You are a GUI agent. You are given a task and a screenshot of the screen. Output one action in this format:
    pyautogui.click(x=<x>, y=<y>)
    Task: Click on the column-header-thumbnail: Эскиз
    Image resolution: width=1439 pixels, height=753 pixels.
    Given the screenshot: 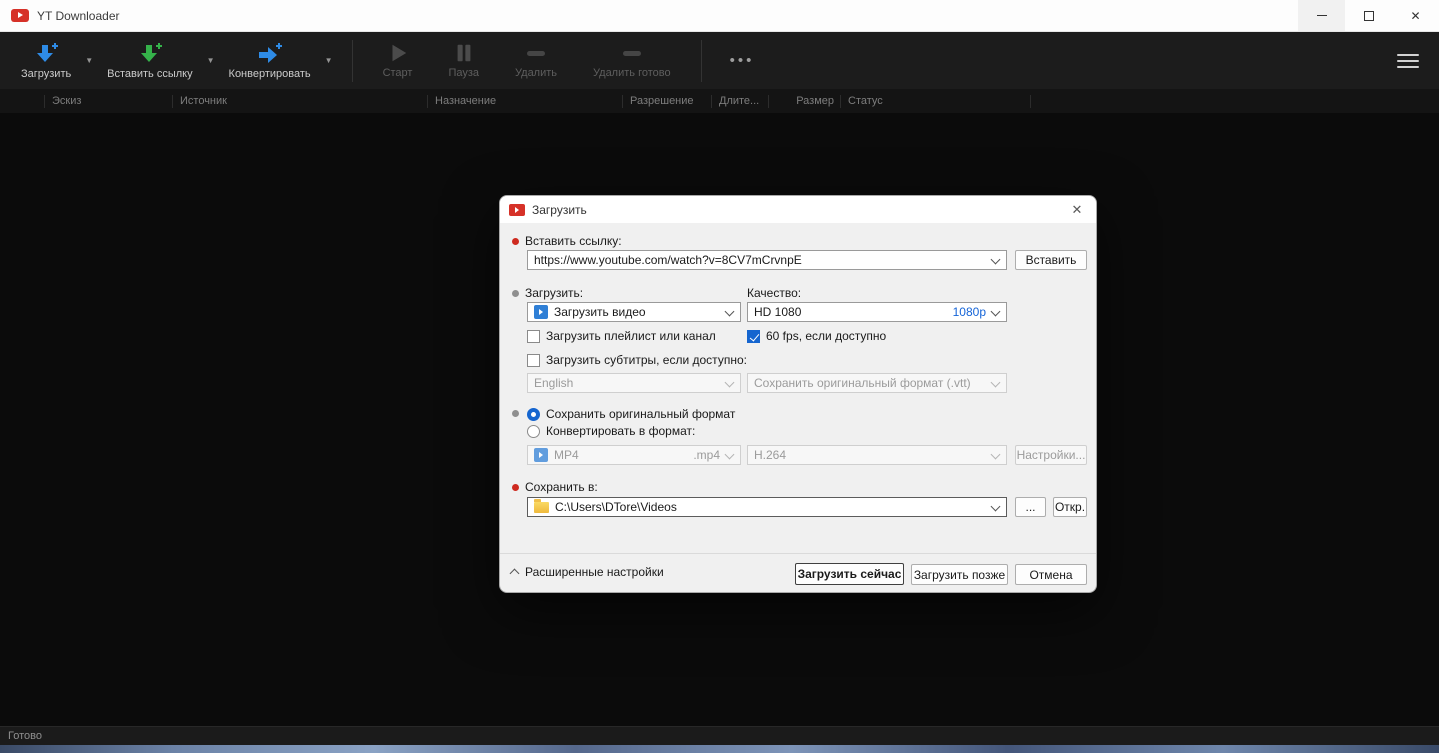 What is the action you would take?
    pyautogui.click(x=108, y=101)
    